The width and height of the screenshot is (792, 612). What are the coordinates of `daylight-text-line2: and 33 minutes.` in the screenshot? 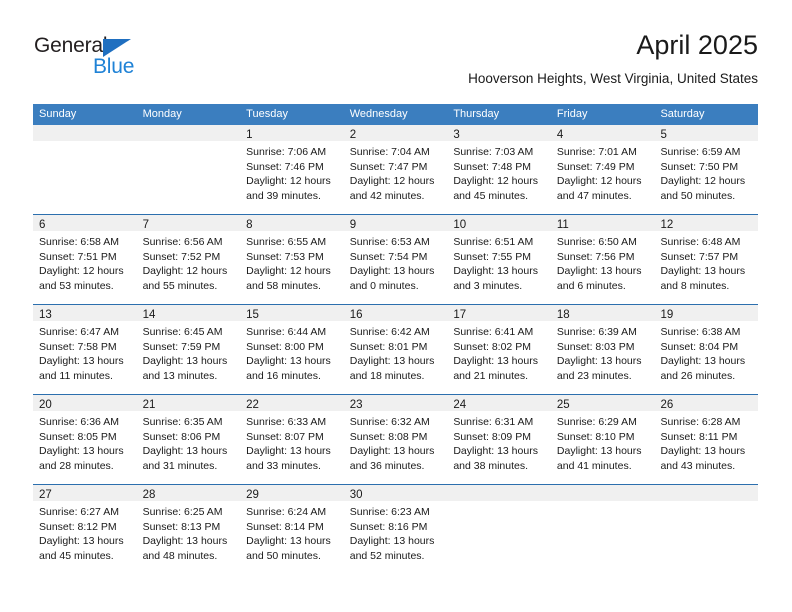 It's located at (283, 465).